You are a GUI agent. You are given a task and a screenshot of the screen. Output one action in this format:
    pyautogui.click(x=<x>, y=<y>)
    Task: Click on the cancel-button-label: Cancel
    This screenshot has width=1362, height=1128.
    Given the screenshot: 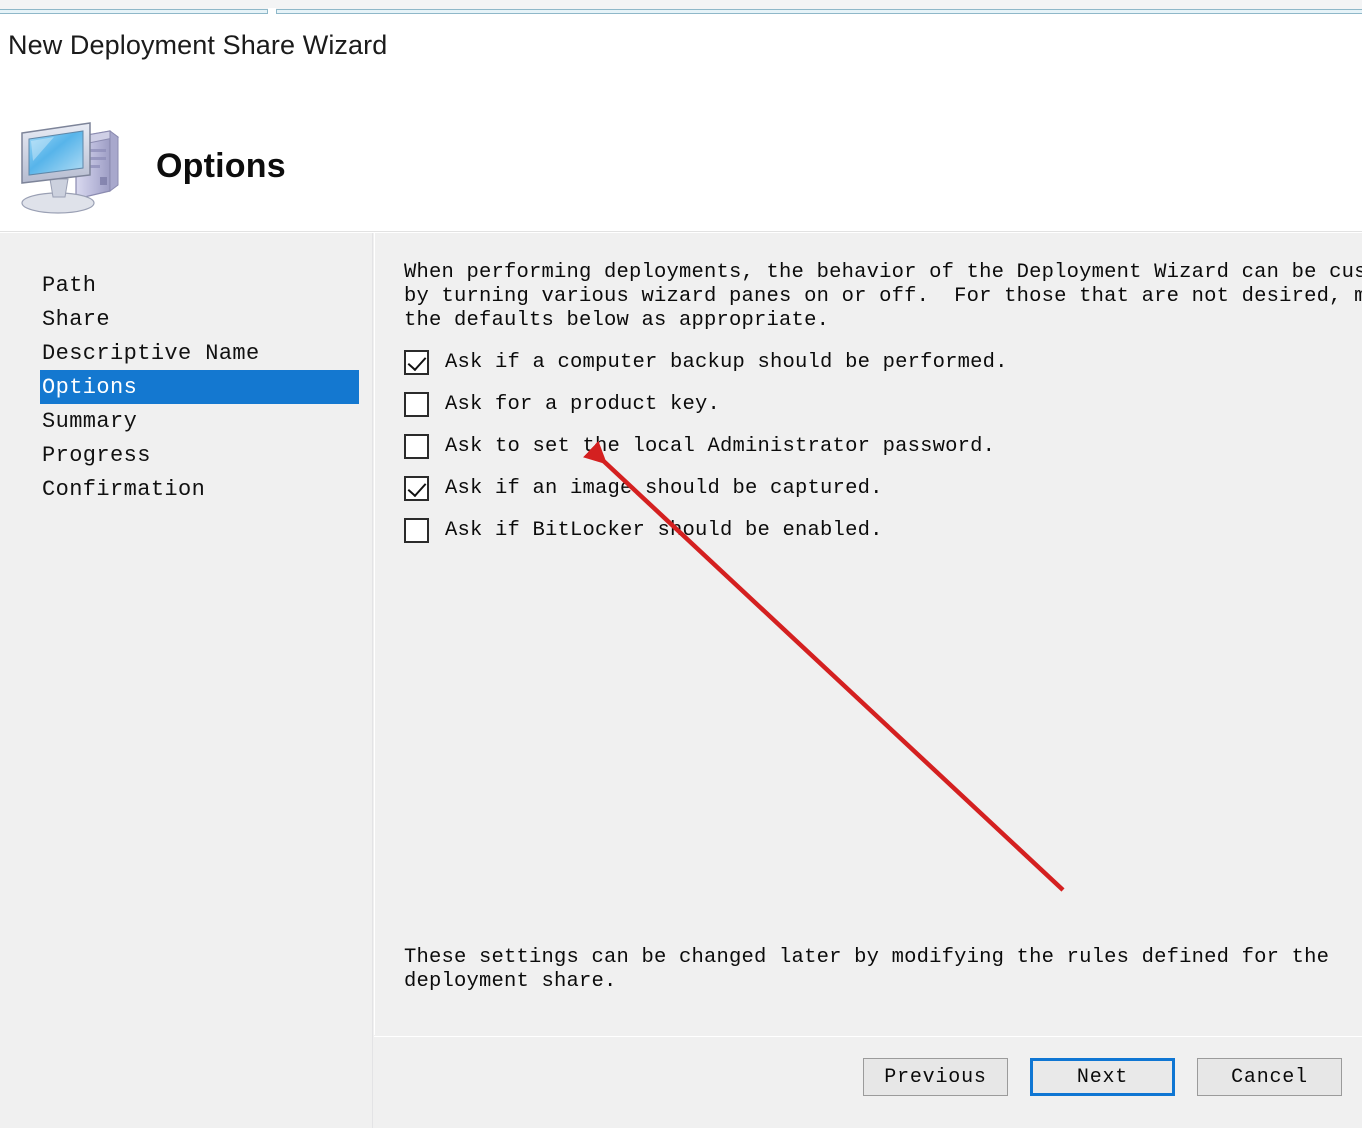 What is the action you would take?
    pyautogui.click(x=1269, y=1077)
    